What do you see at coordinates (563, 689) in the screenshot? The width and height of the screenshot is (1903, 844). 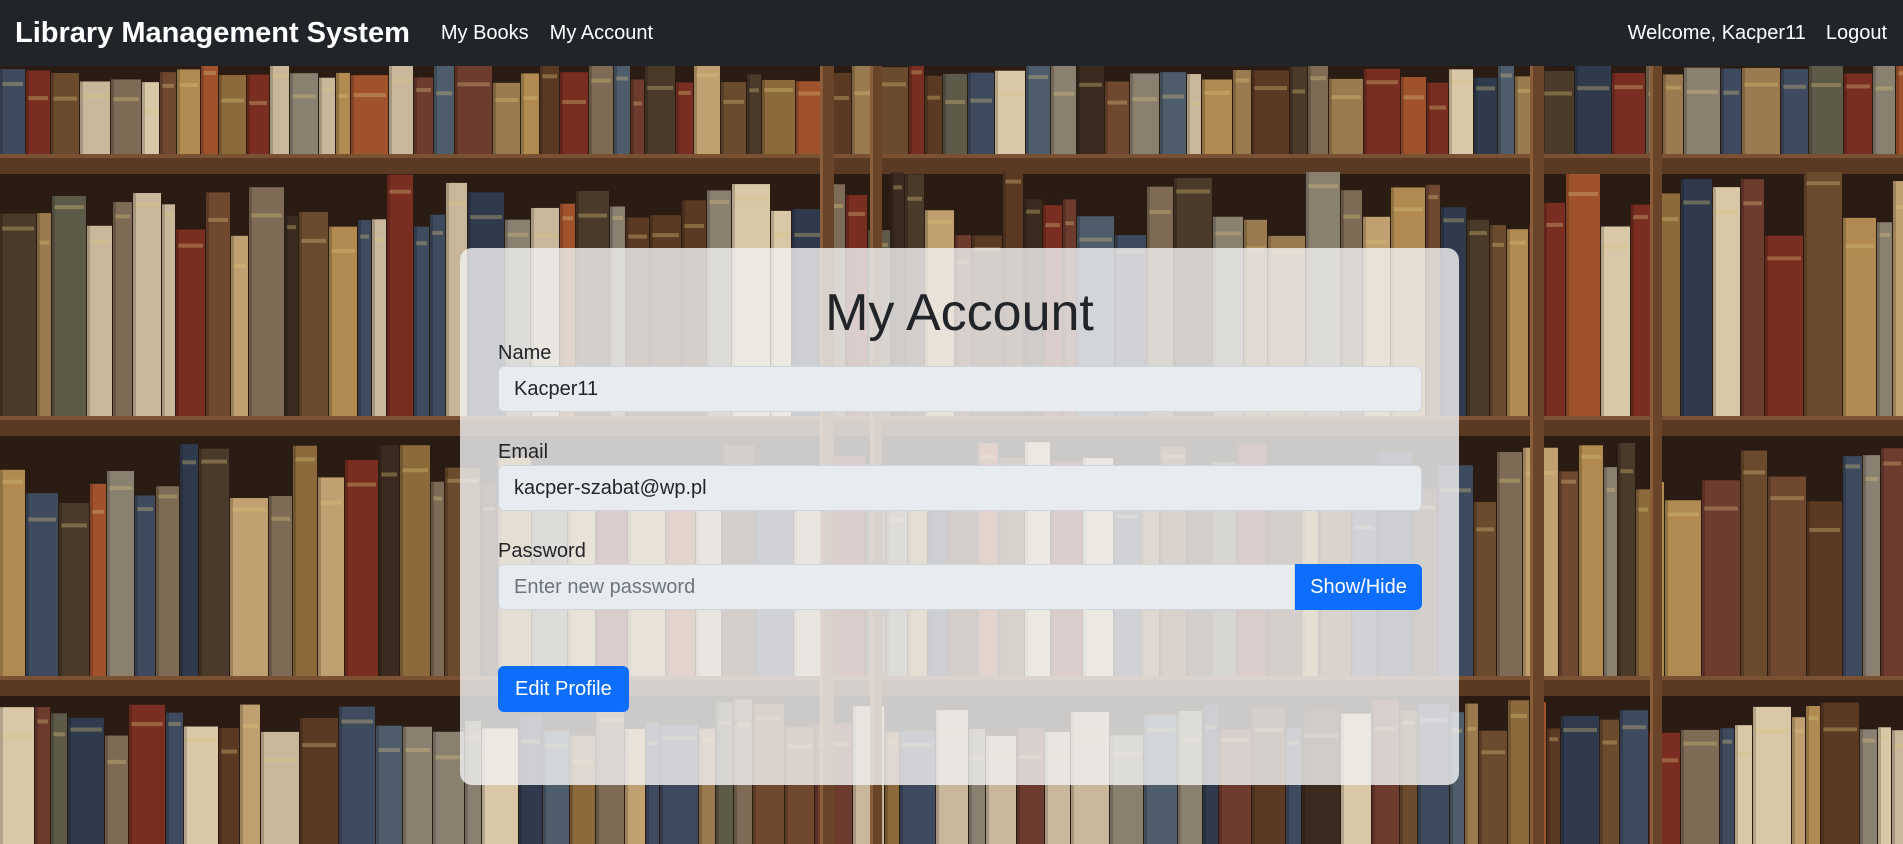 I see `edit-profile-button: Edit Profile` at bounding box center [563, 689].